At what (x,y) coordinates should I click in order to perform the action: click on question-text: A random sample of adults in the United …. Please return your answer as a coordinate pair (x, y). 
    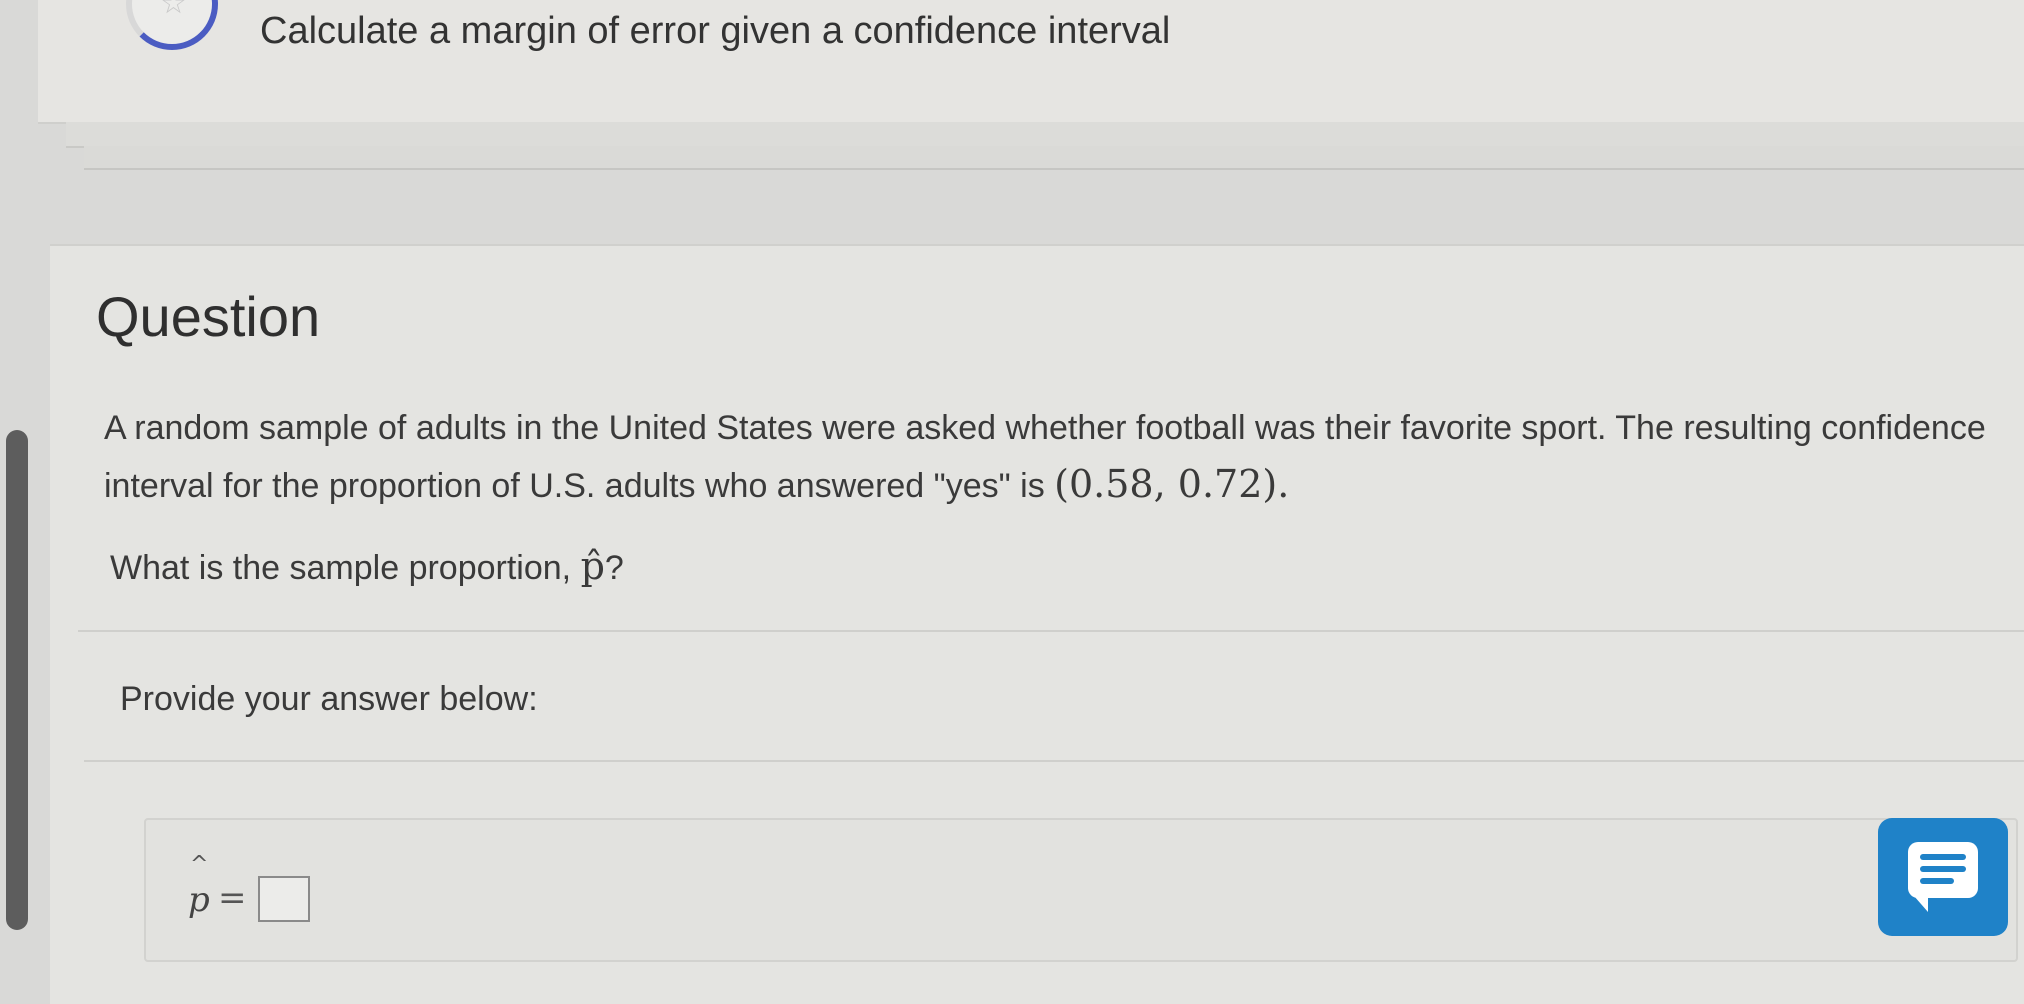
    Looking at the image, I should click on (1054, 457).